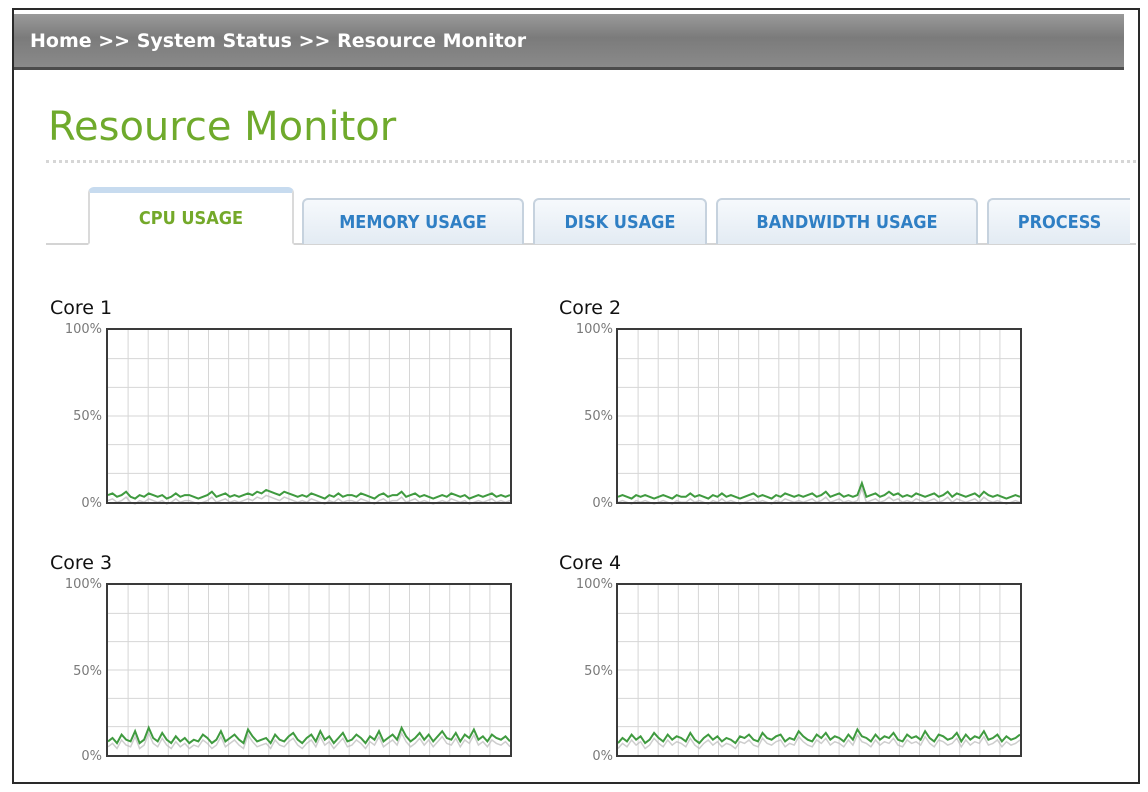  Describe the element at coordinates (591, 161) in the screenshot. I see `title-divider` at that location.